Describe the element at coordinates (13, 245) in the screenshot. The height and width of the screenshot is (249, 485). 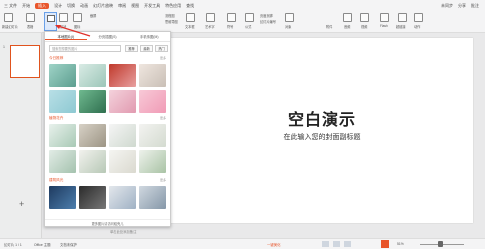
I see `slide-count: 幻灯片 1 / 1` at that location.